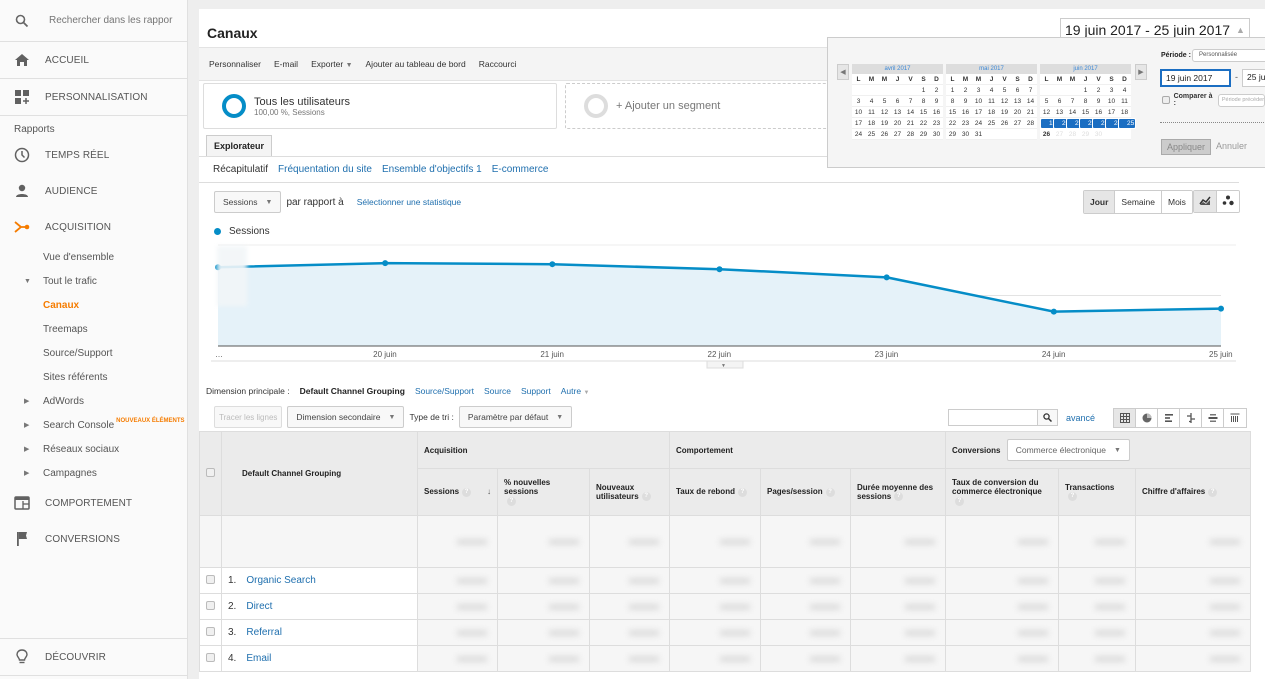  I want to click on column-header-transactions: Transactions?, so click(1097, 492).